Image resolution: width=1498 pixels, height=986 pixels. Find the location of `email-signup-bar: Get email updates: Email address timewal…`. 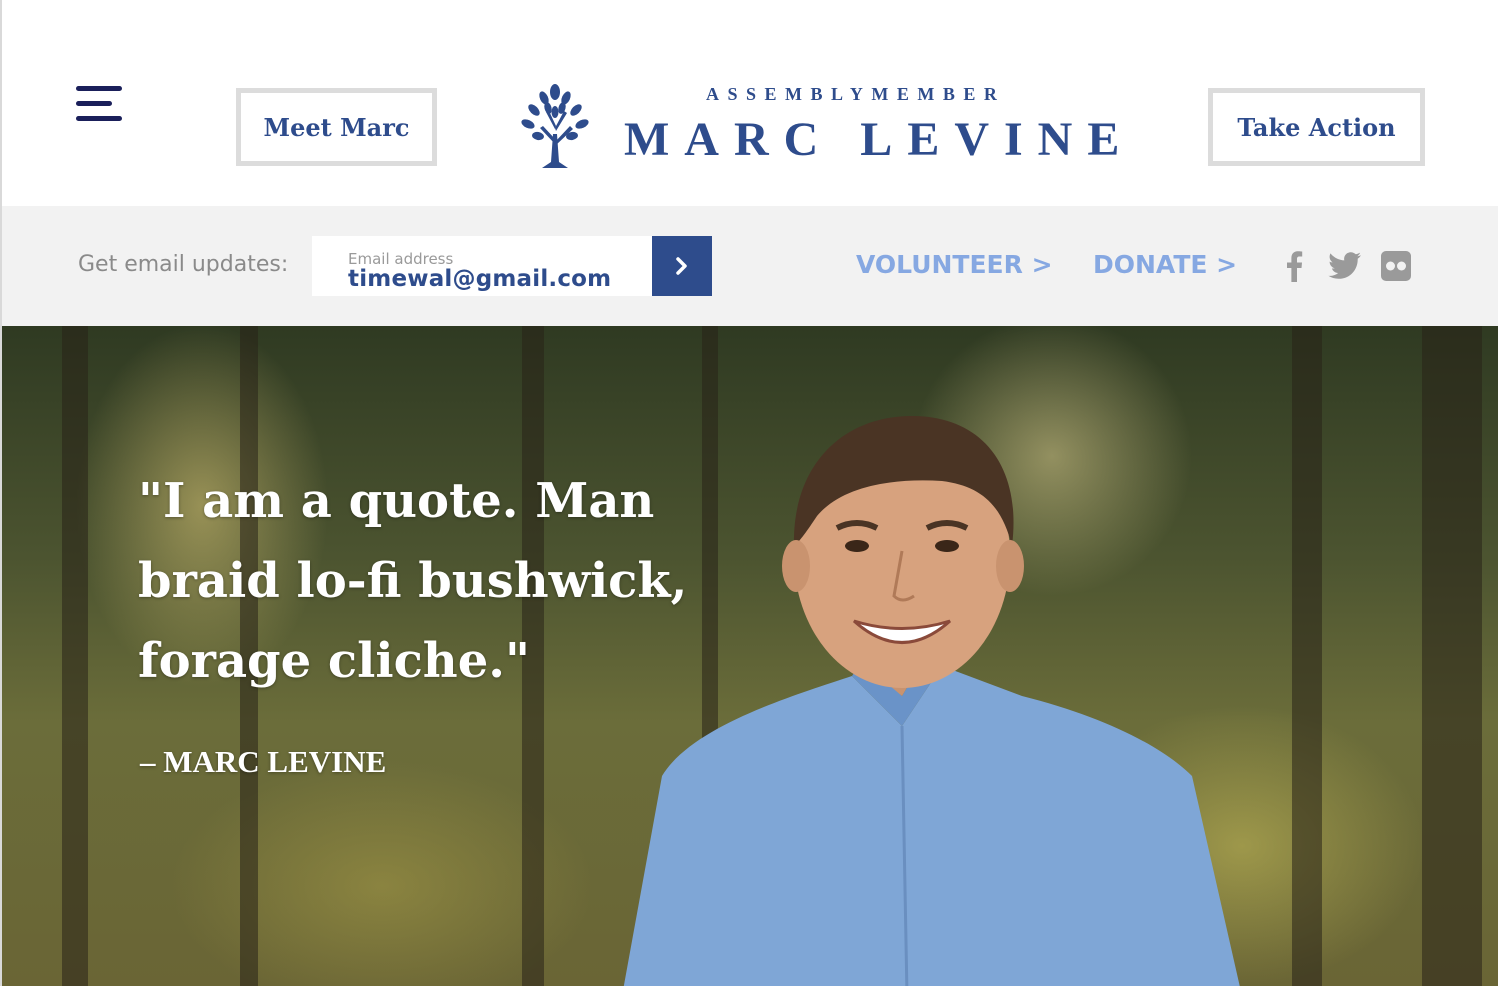

email-signup-bar: Get email updates: Email address timewal… is located at coordinates (750, 266).